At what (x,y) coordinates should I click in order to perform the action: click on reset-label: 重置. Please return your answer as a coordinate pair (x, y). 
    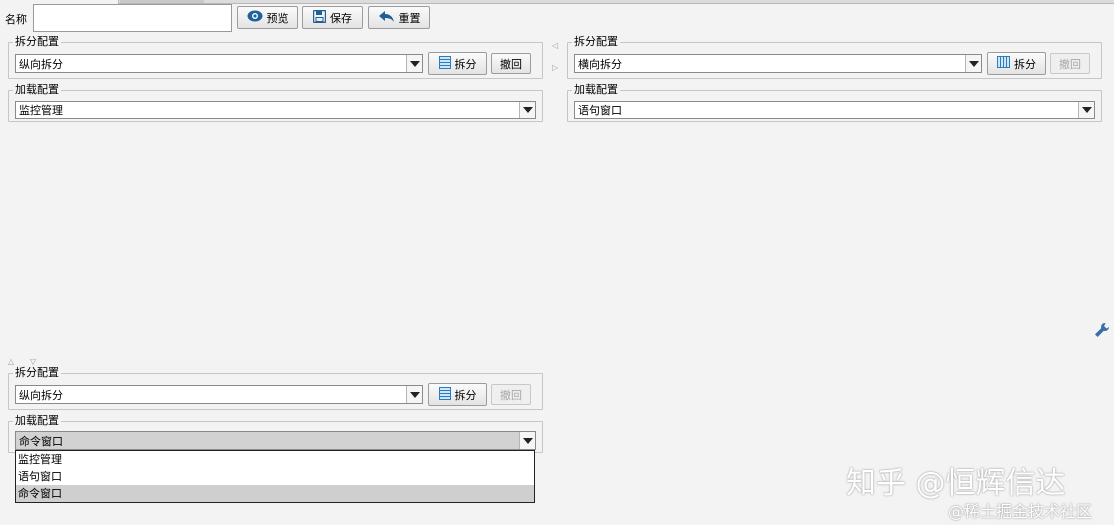
    Looking at the image, I should click on (409, 18).